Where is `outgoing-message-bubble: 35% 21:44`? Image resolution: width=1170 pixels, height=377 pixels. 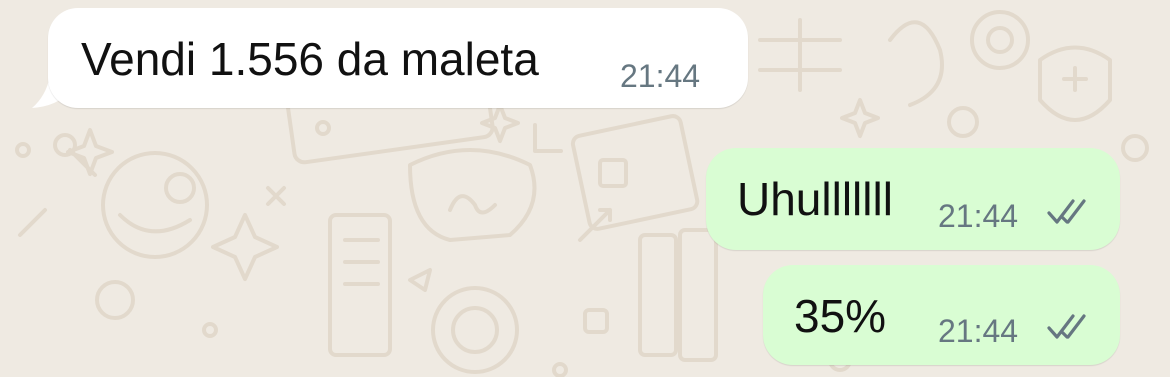
outgoing-message-bubble: 35% 21:44 is located at coordinates (941, 315).